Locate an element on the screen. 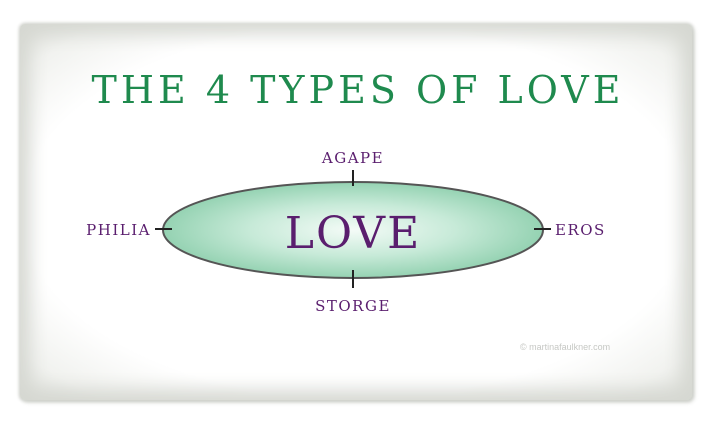  label-storge: STORGE is located at coordinates (353, 306).